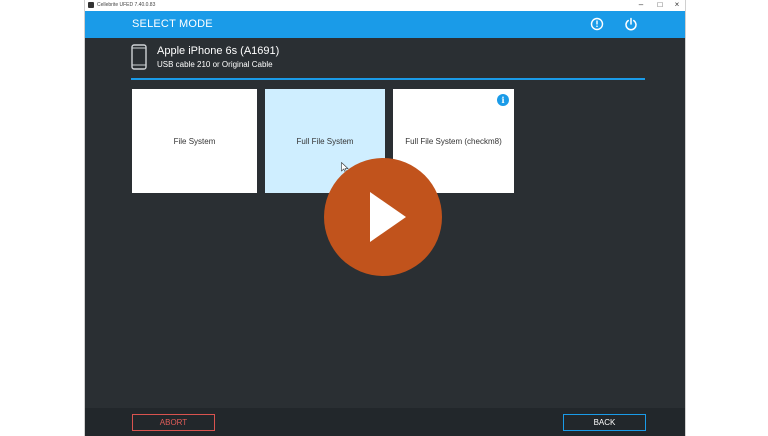 Image resolution: width=768 pixels, height=436 pixels. I want to click on app-icon, so click(91, 5).